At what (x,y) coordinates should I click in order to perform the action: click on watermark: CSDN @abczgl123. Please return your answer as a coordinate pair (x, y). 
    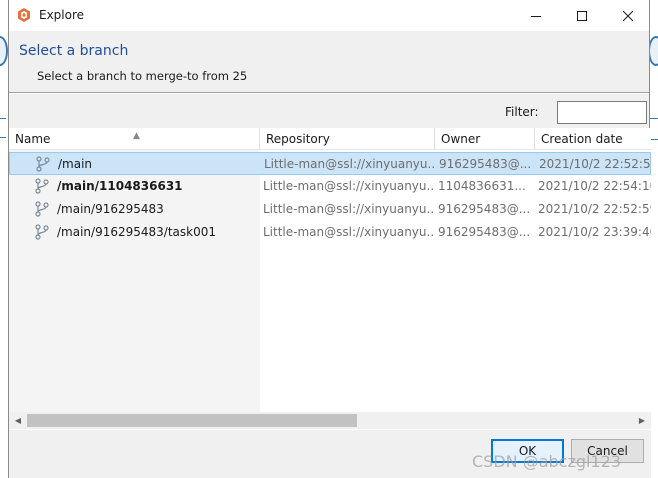
    Looking at the image, I should click on (546, 461).